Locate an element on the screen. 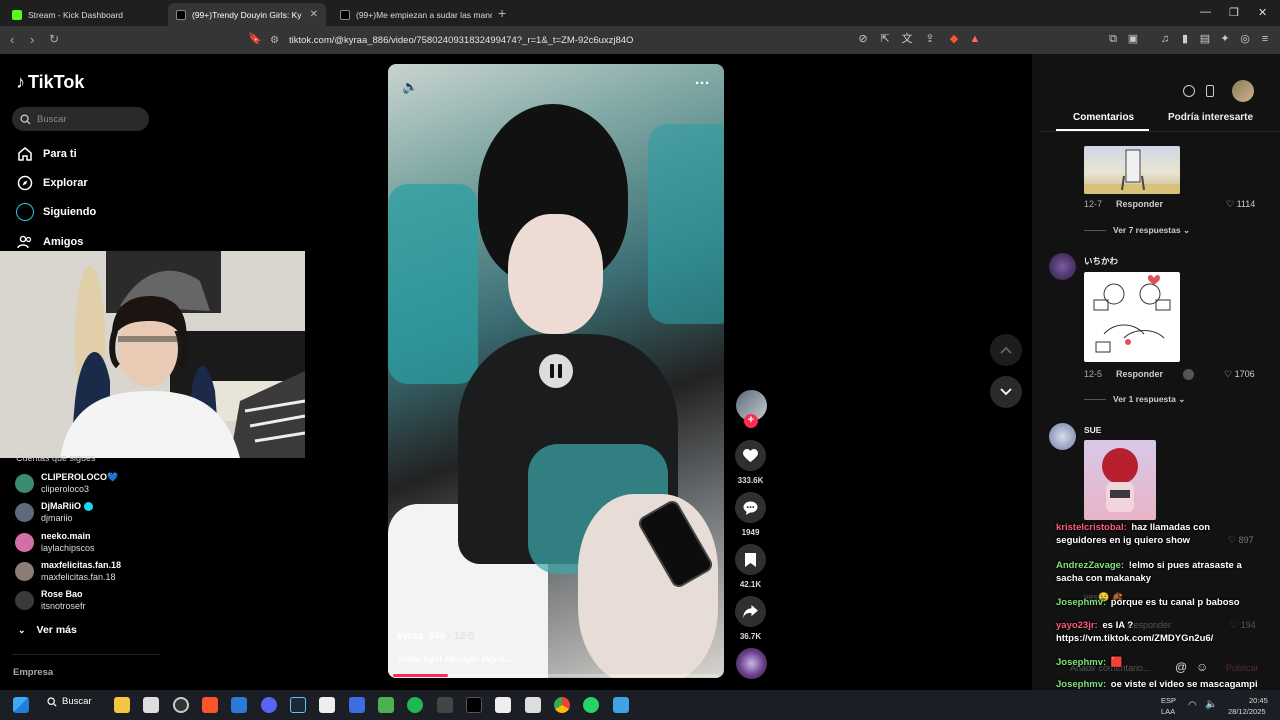  maximize-icon: ❐ is located at coordinates (1234, 12).